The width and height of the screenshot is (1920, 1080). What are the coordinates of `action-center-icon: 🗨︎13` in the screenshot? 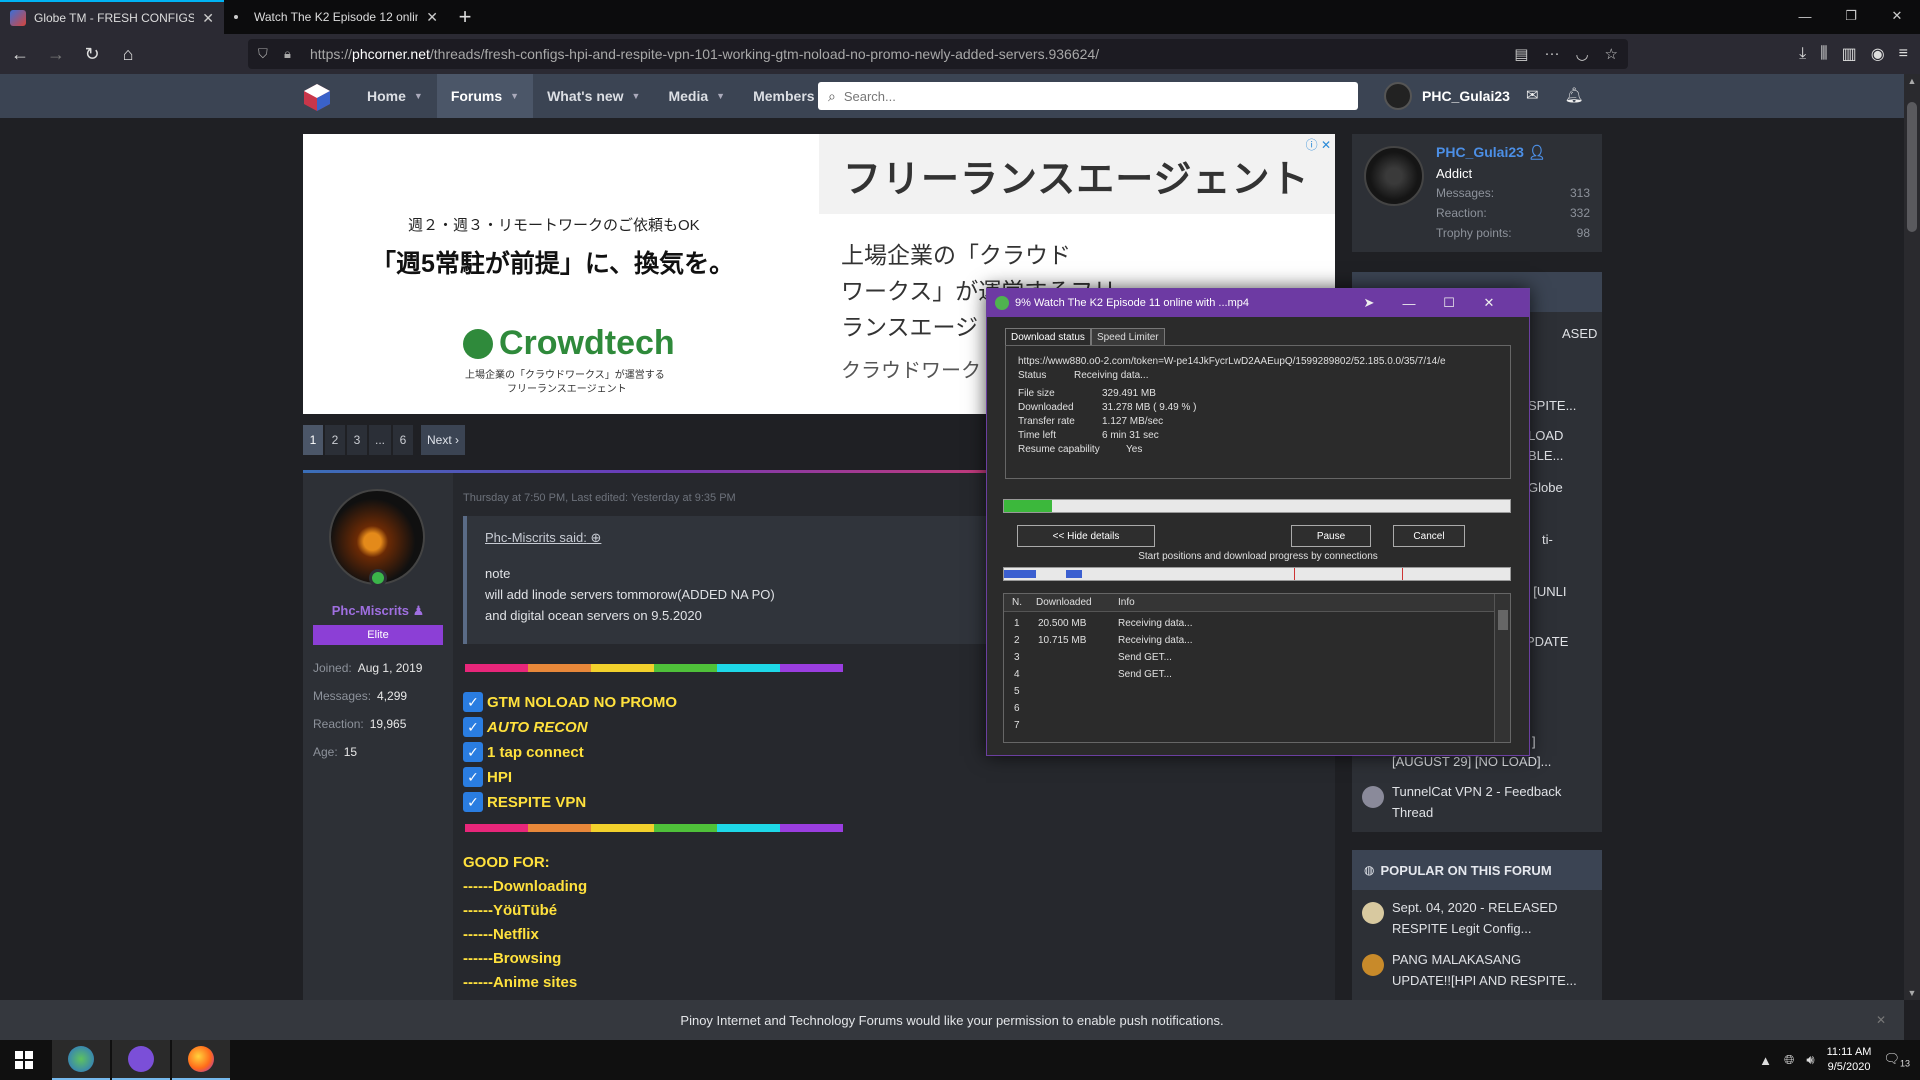 It's located at (1896, 1060).